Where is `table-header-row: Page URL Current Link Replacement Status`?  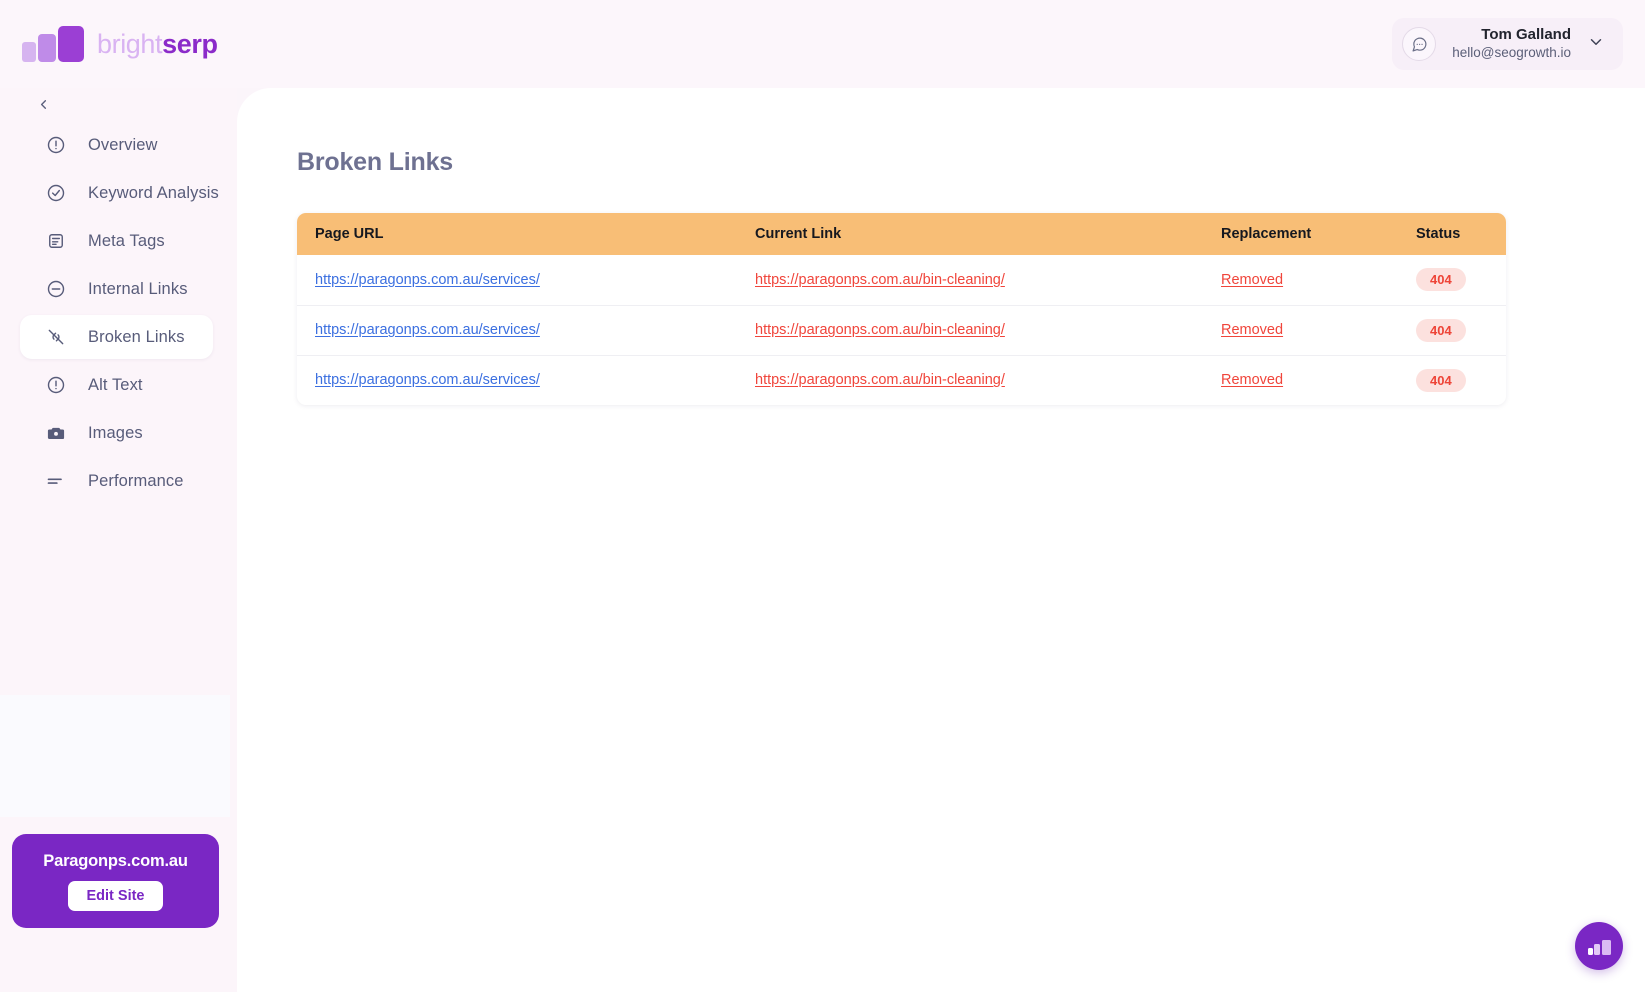 table-header-row: Page URL Current Link Replacement Status is located at coordinates (901, 234).